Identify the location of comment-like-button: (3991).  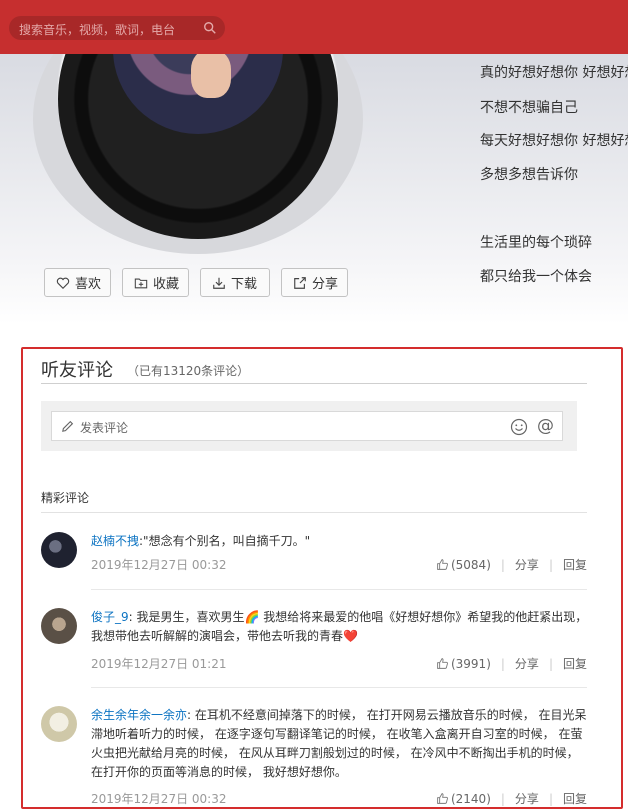
(463, 664).